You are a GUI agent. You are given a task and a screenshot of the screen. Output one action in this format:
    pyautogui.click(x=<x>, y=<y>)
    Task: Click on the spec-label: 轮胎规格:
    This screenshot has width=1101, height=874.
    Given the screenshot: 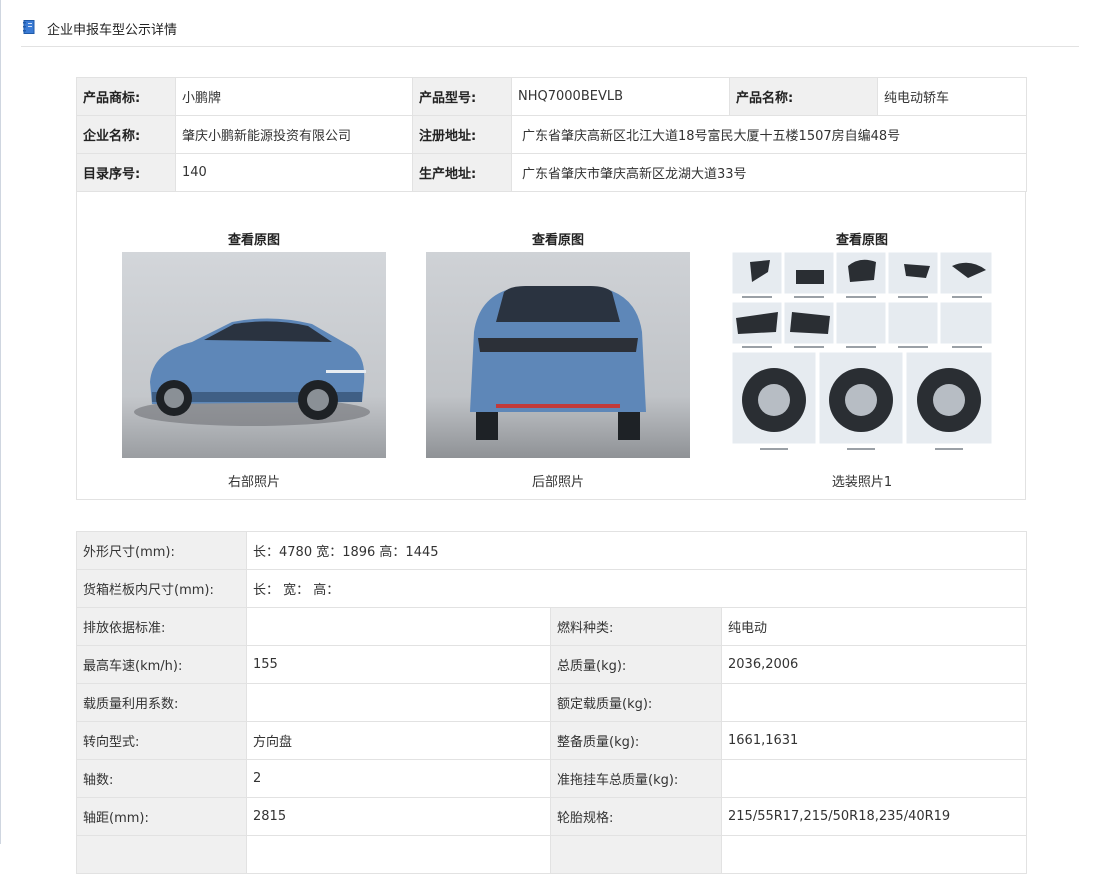 What is the action you would take?
    pyautogui.click(x=636, y=816)
    